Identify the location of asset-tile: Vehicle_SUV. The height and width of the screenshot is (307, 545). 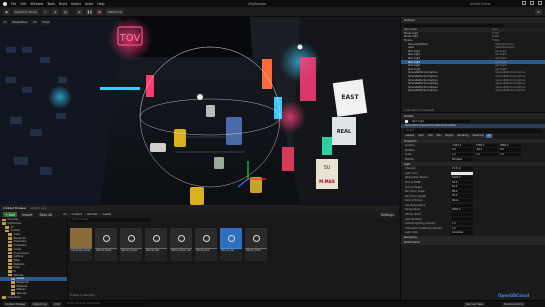
(206, 244).